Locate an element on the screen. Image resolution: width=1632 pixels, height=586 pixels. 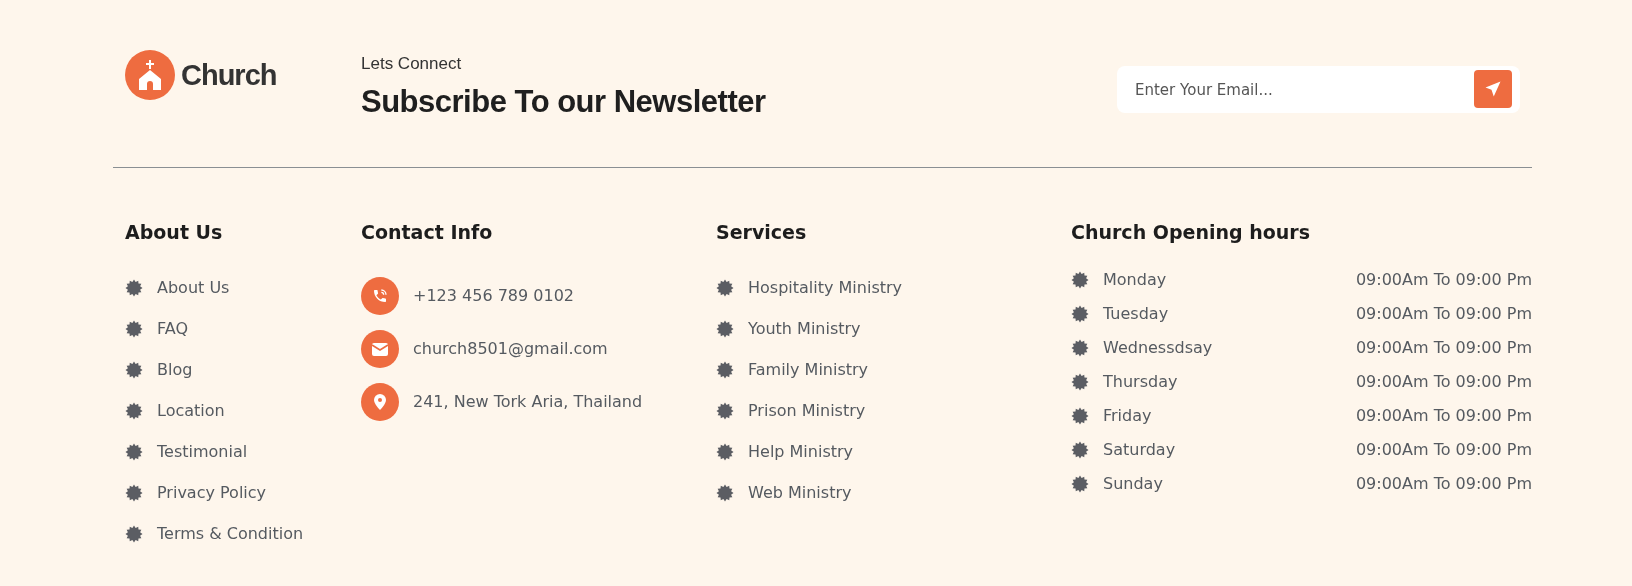
service-link: Youth Ministry is located at coordinates (804, 329).